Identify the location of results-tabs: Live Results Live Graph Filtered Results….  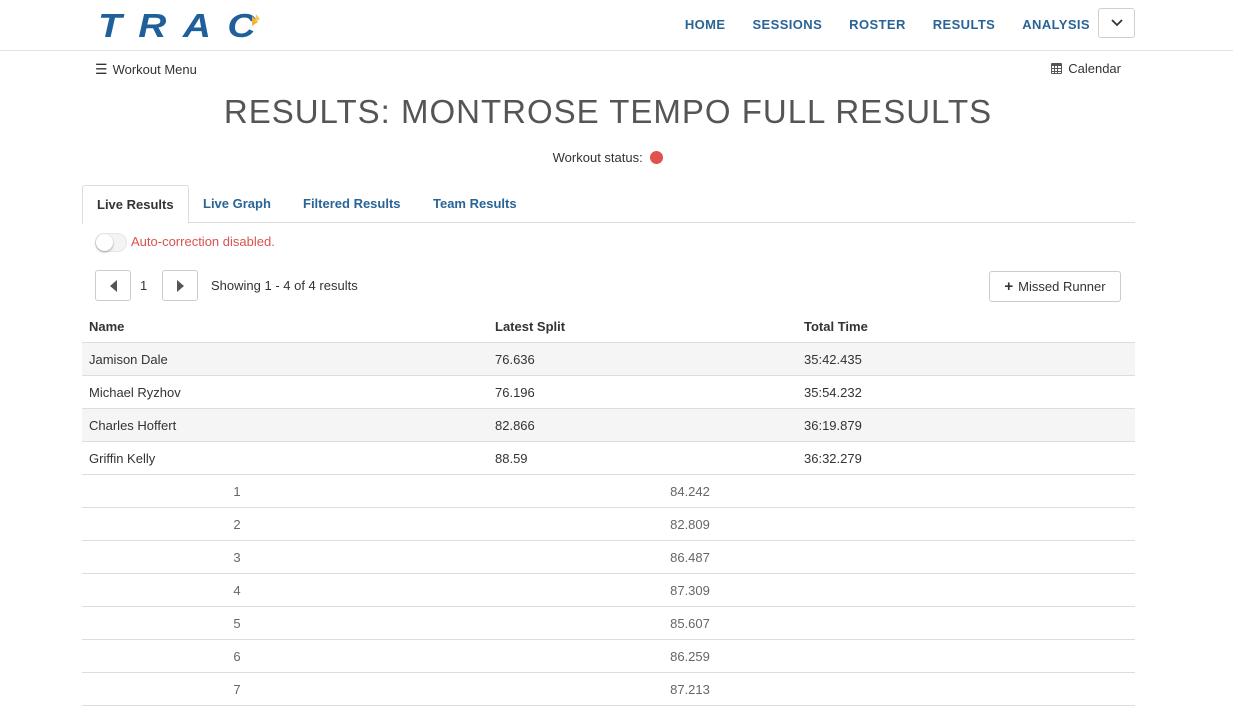
(608, 204).